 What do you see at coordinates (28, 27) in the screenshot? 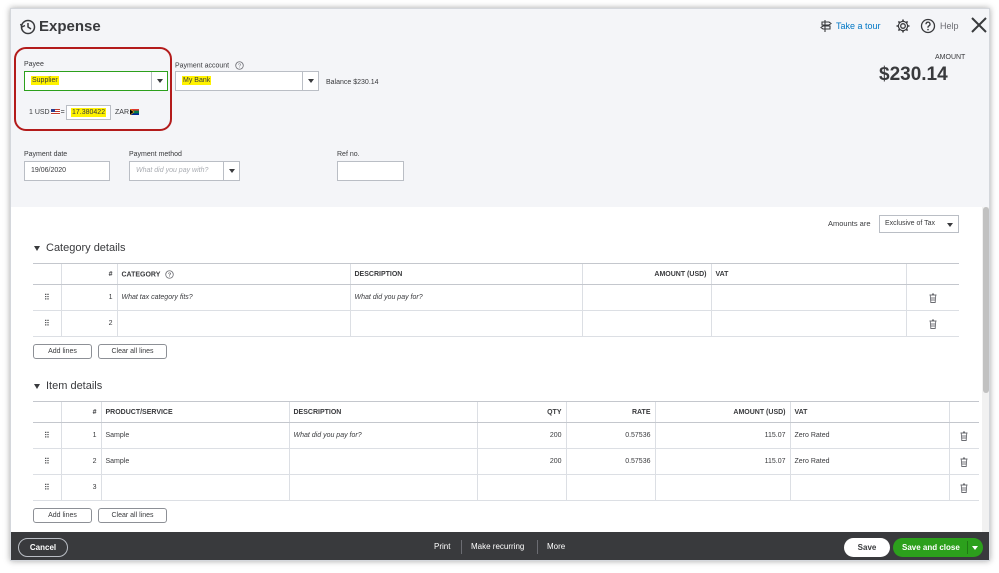
I see `history-icon` at bounding box center [28, 27].